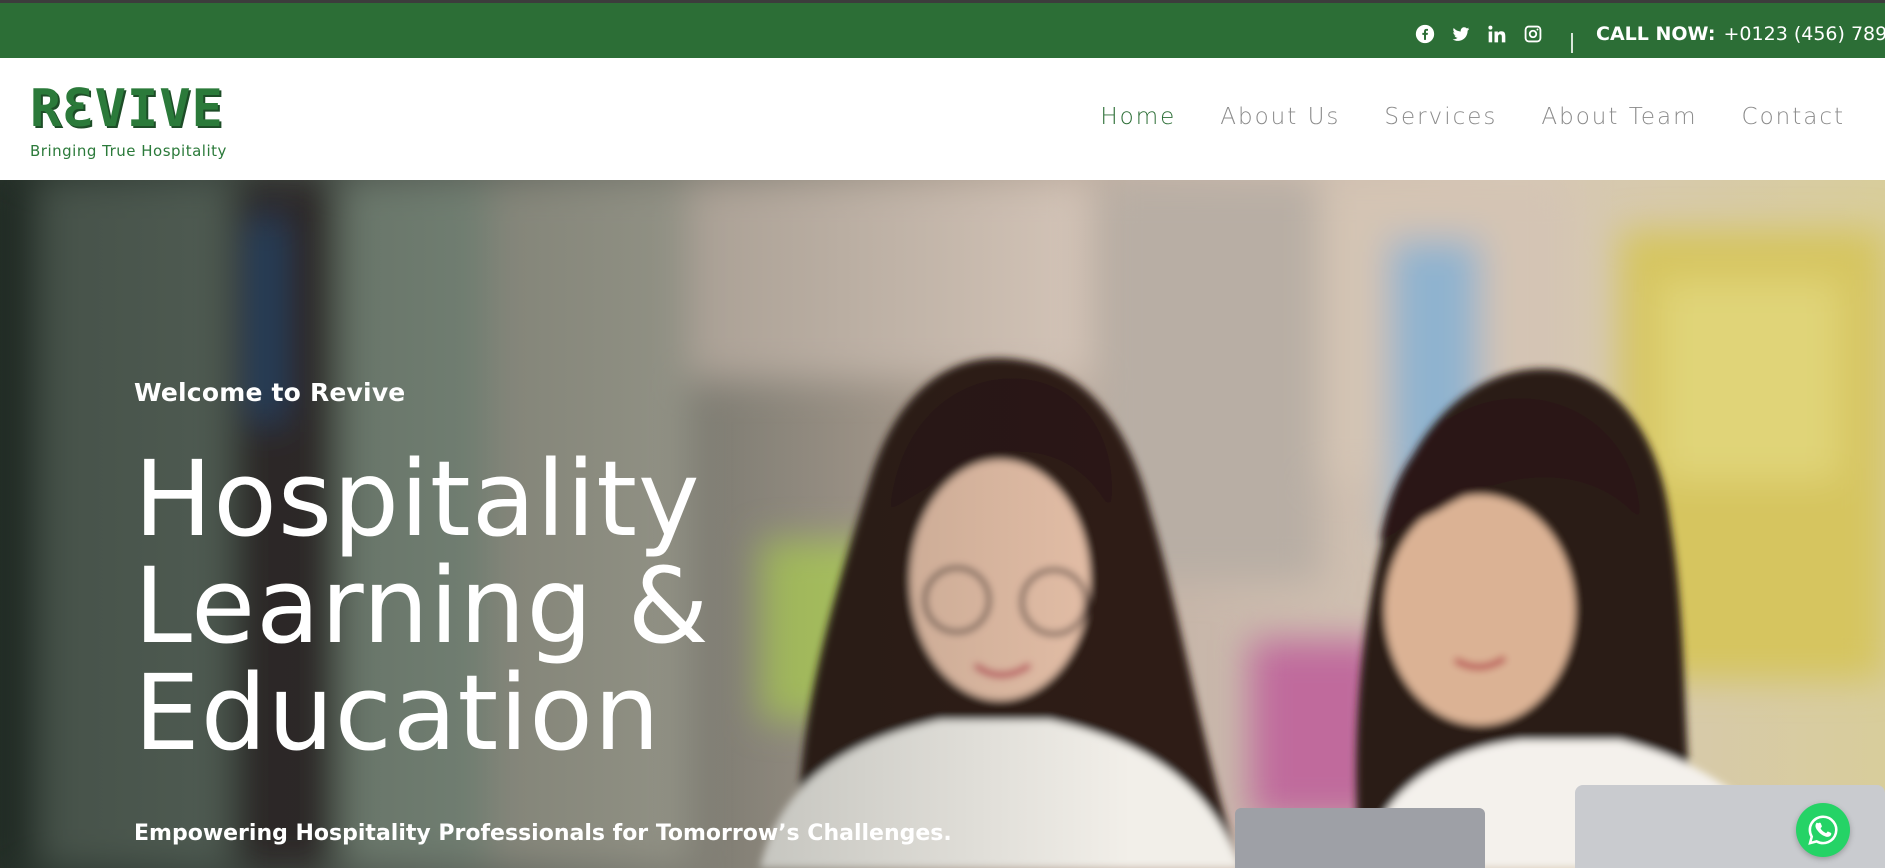 The width and height of the screenshot is (1885, 868). What do you see at coordinates (270, 392) in the screenshot?
I see `hero-welcome: Welcome to Revive` at bounding box center [270, 392].